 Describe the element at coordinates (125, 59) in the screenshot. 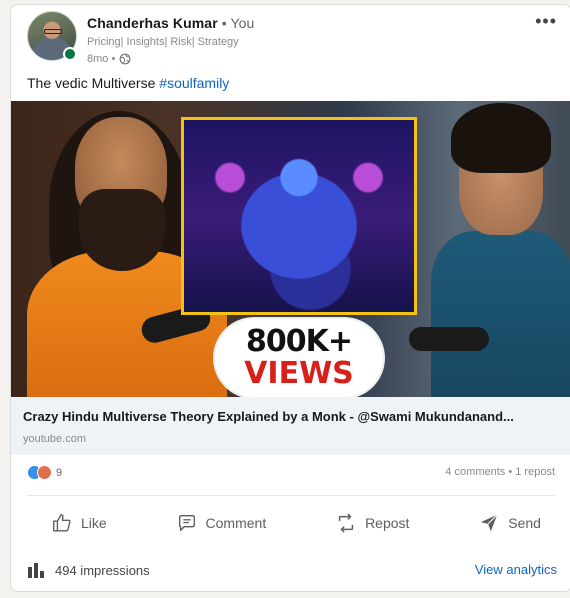

I see `globe-icon` at that location.